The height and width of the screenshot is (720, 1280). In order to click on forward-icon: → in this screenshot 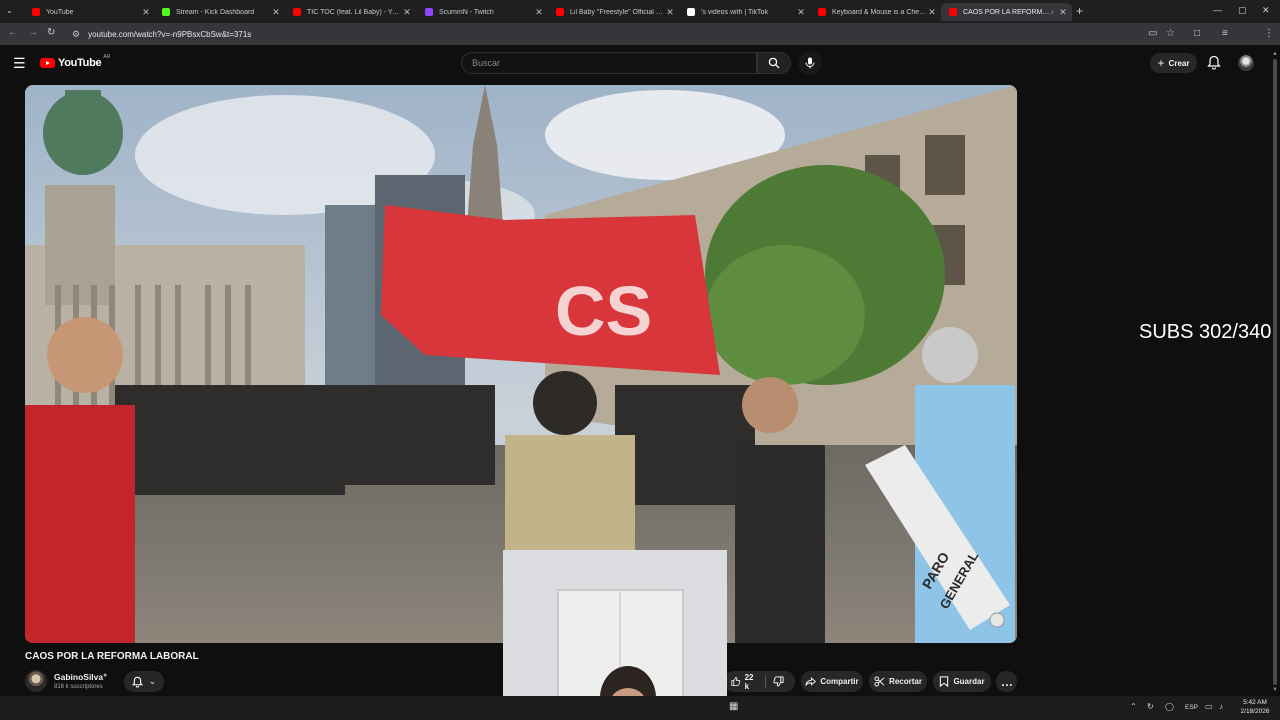, I will do `click(33, 32)`.